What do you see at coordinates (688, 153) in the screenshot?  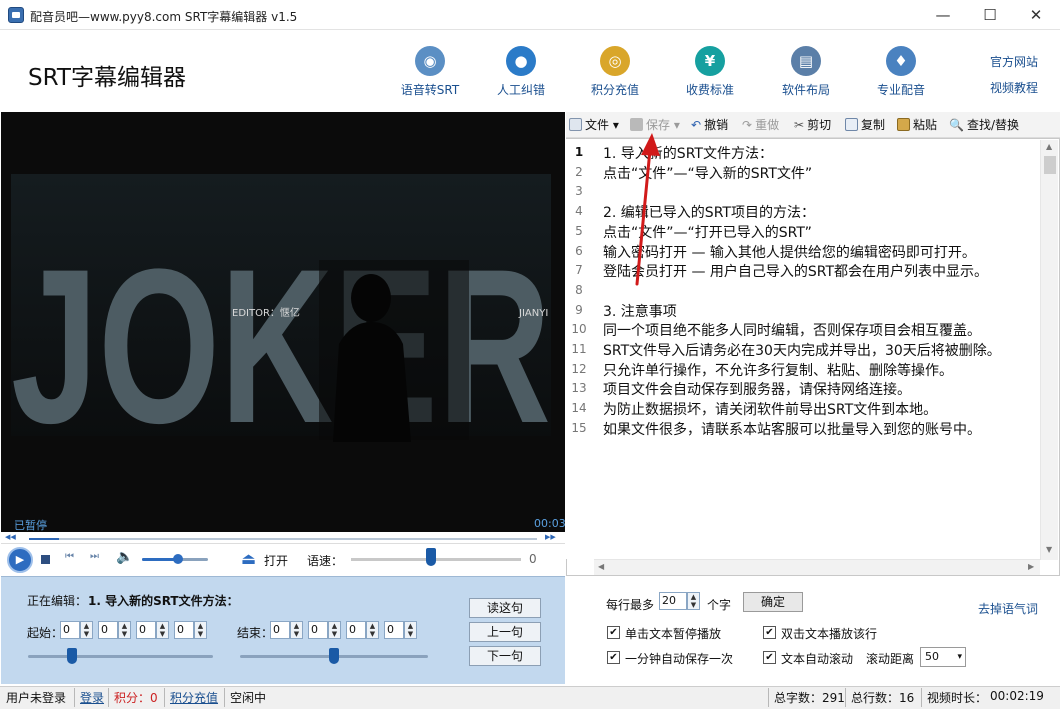 I see `editor-line: 1. 导入新的SRT文件方法：` at bounding box center [688, 153].